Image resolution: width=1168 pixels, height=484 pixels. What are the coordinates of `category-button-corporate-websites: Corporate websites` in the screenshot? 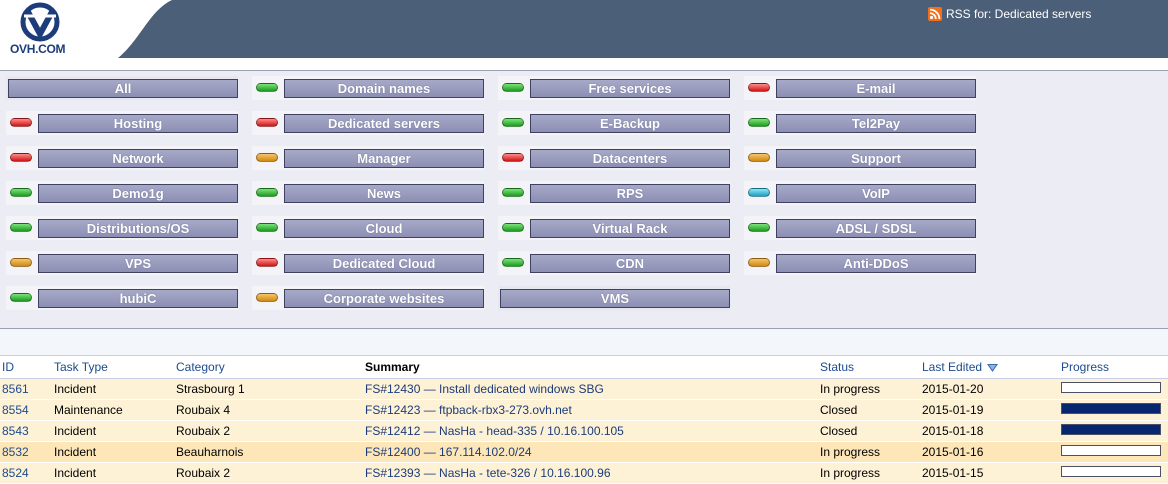 It's located at (384, 298).